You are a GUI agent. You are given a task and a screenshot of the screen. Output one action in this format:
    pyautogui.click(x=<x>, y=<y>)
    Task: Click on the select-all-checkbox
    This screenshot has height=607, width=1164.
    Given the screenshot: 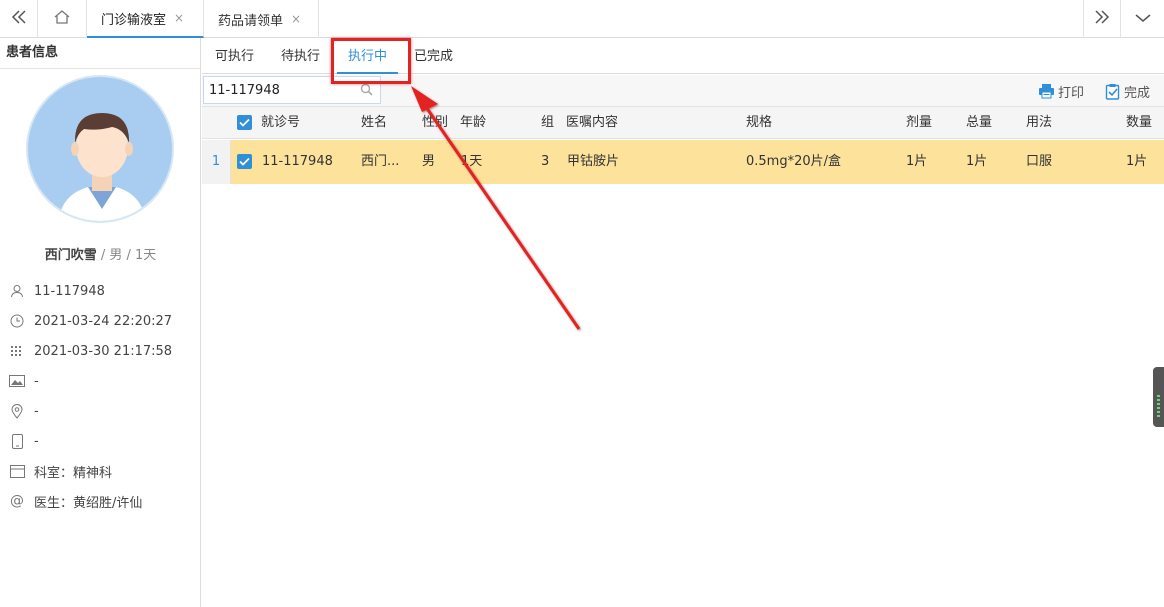 What is the action you would take?
    pyautogui.click(x=244, y=122)
    